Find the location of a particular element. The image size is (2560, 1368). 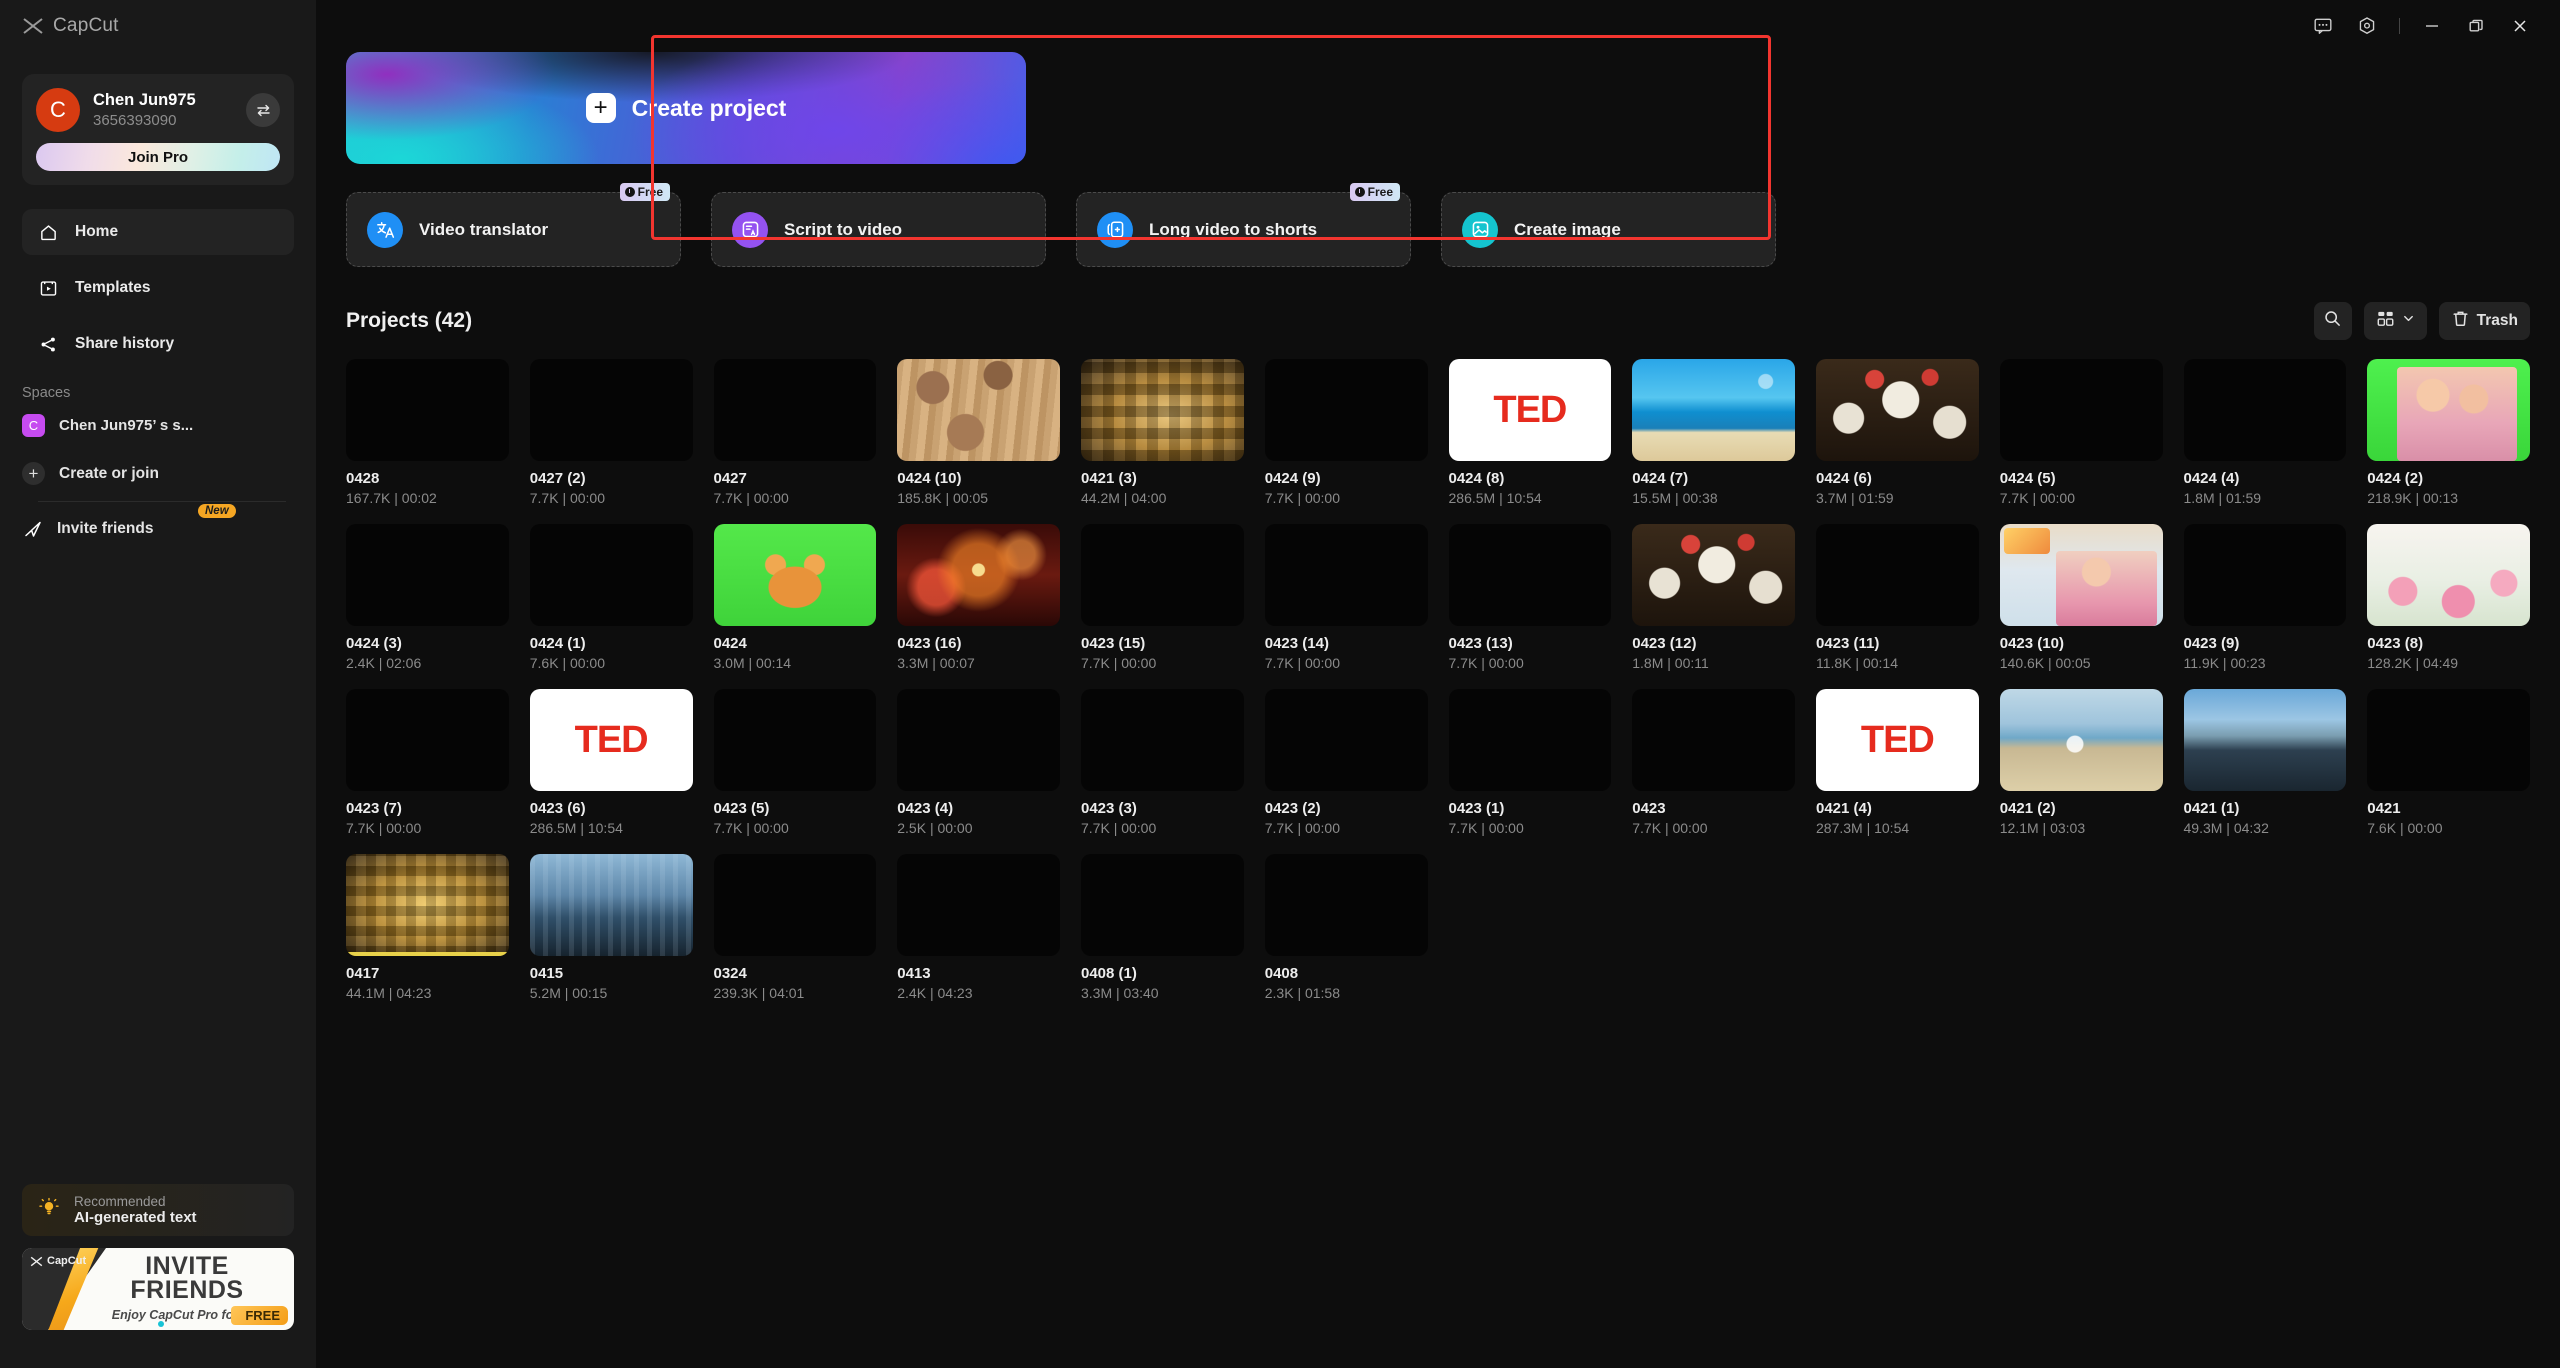

project-card: 0423 (9) 11.9K | 00:23 is located at coordinates (2265, 597).